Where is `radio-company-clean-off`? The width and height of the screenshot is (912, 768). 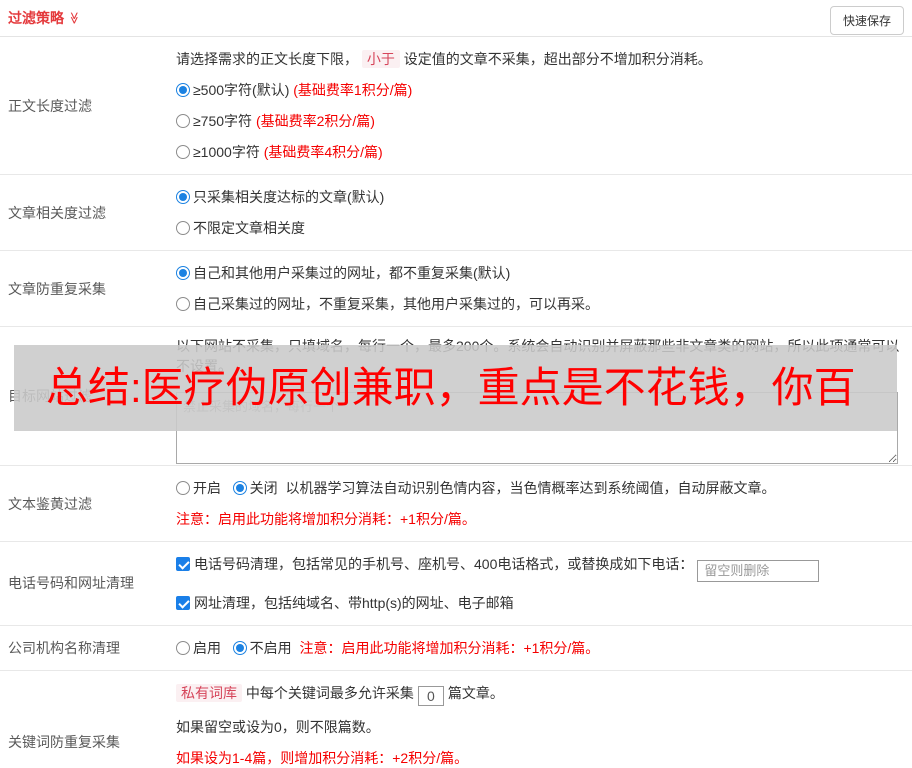 radio-company-clean-off is located at coordinates (239, 647).